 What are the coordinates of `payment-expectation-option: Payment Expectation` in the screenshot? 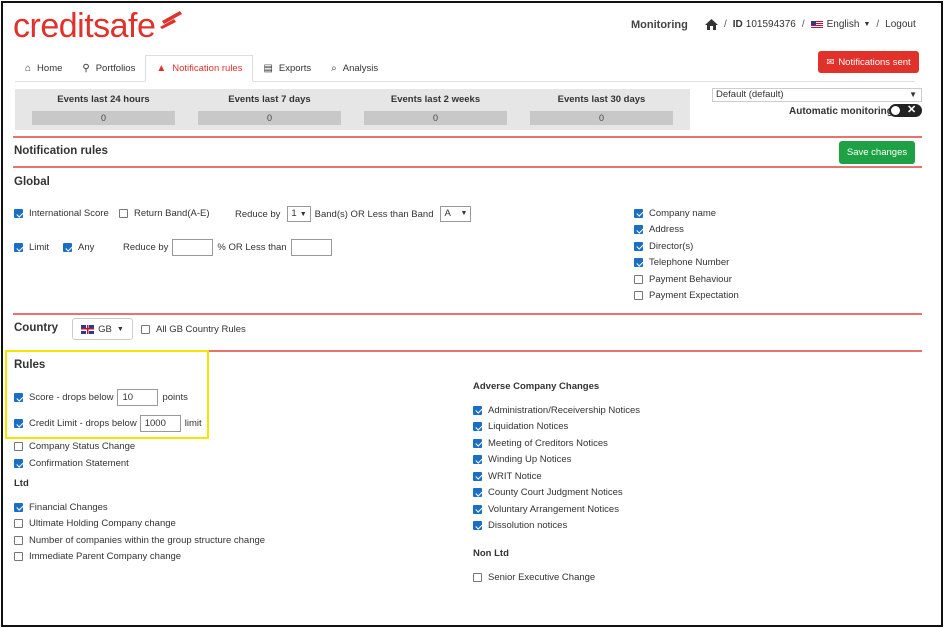 It's located at (686, 296).